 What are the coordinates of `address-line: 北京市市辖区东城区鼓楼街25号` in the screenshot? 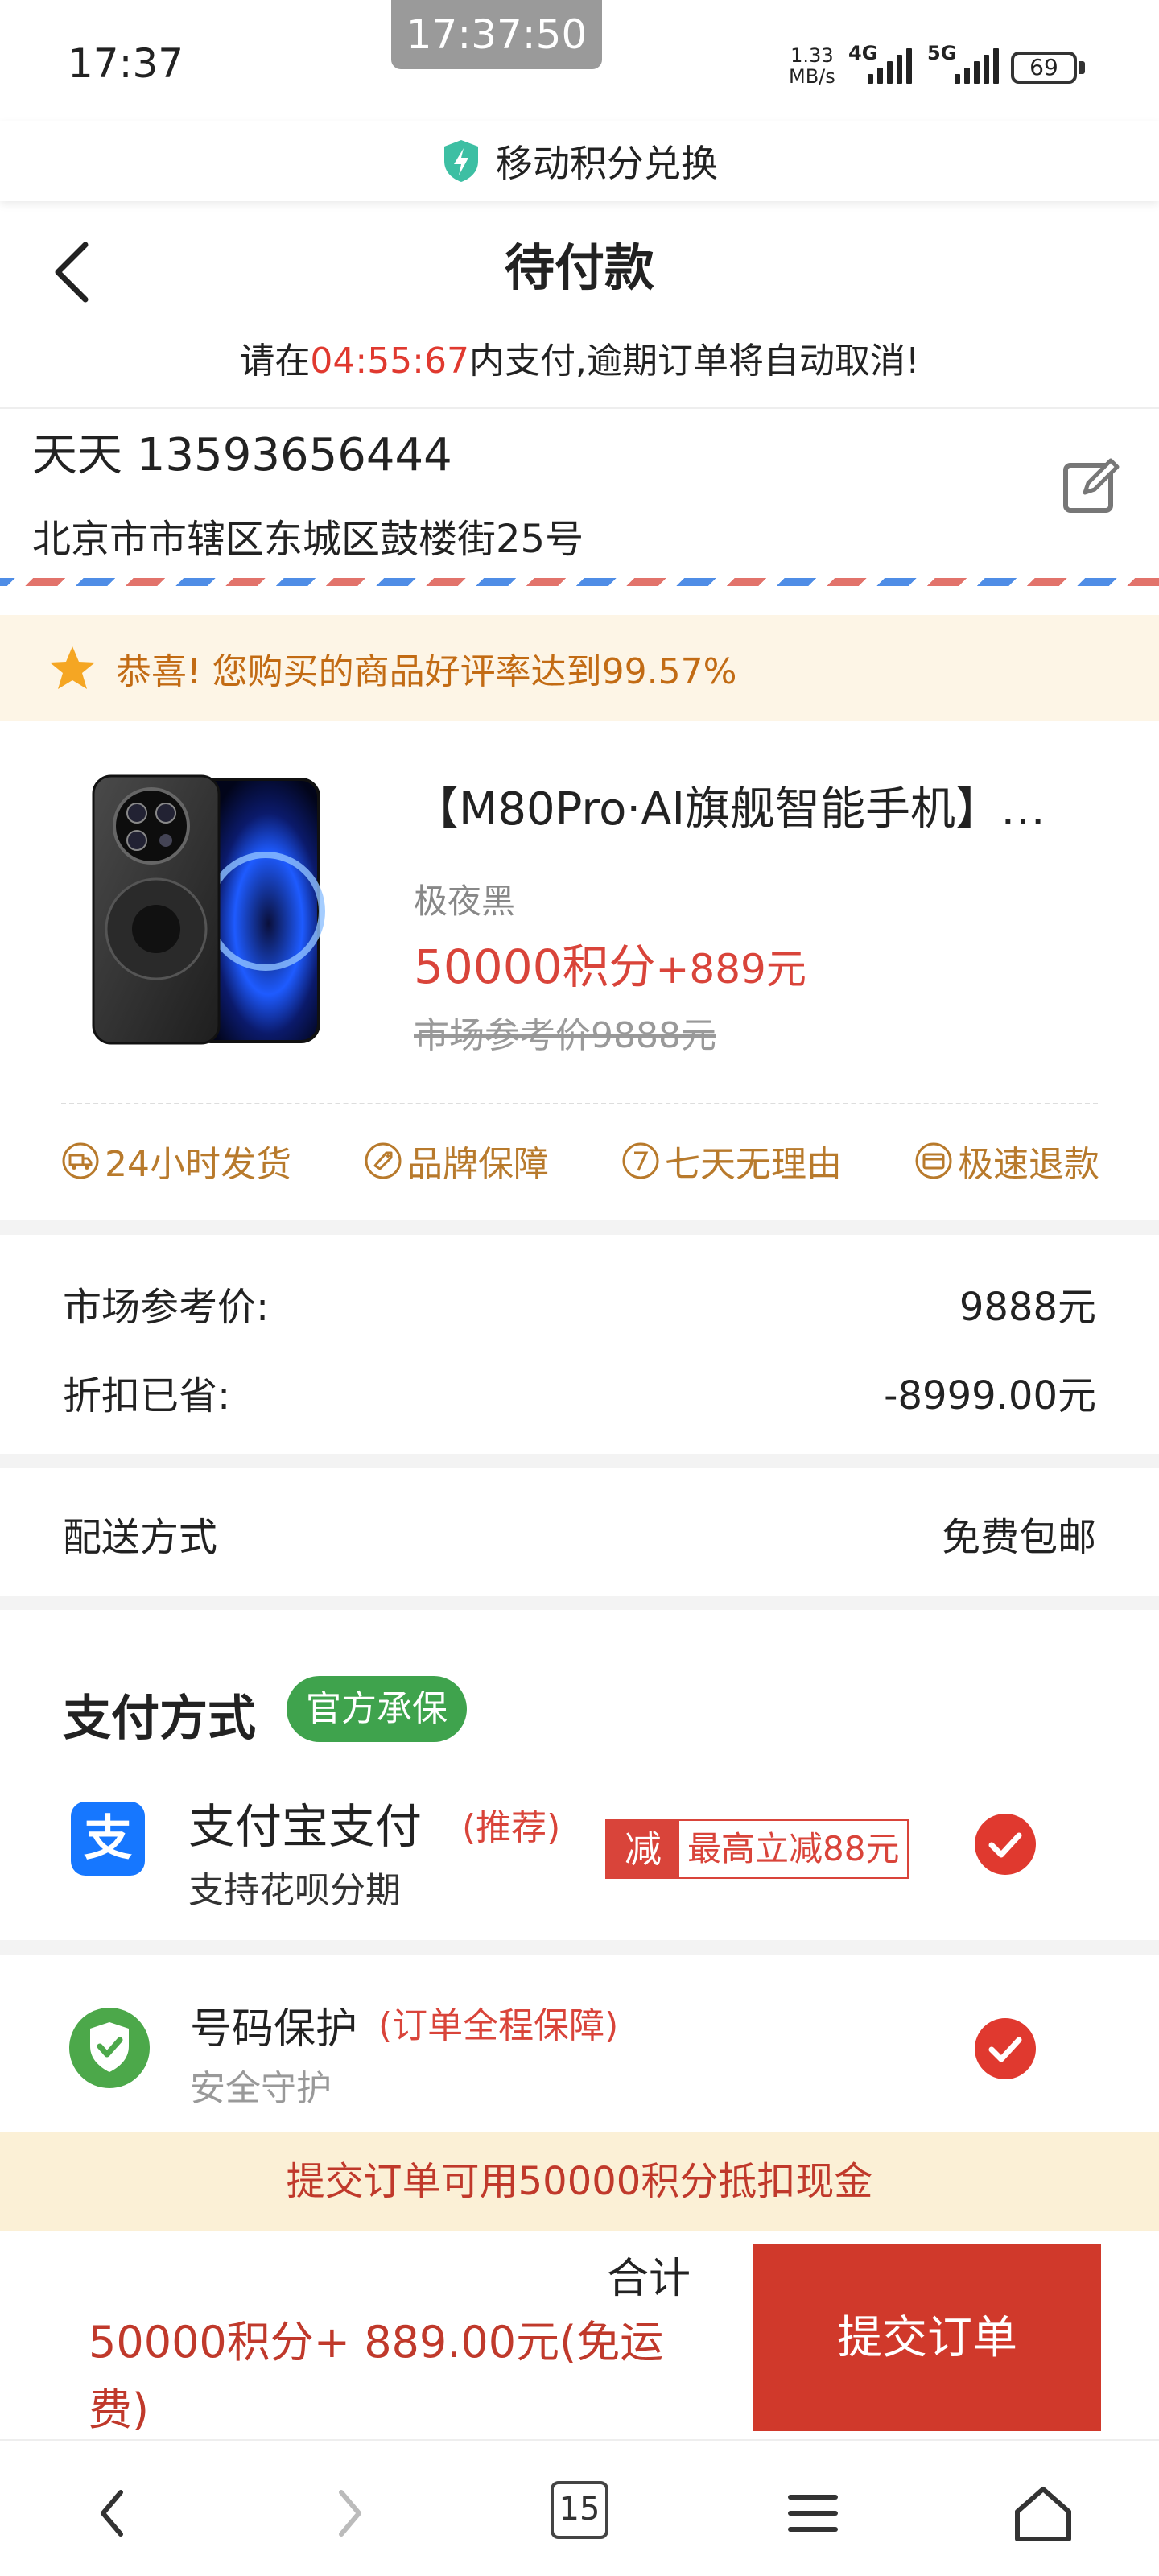 It's located at (308, 535).